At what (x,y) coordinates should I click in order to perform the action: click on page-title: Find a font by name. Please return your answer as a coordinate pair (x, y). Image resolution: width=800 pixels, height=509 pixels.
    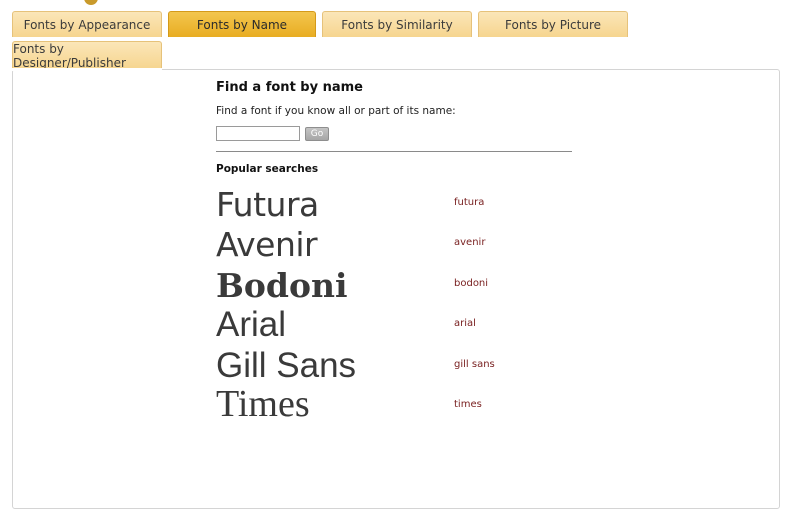
    Looking at the image, I should click on (289, 87).